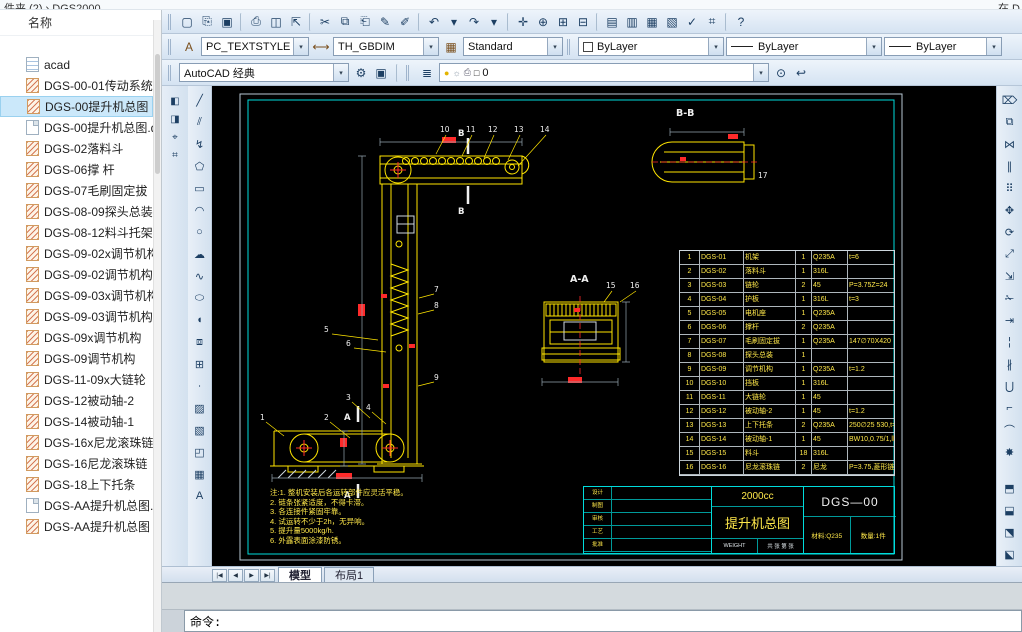  Describe the element at coordinates (321, 47) in the screenshot. I see `dim-style-icon: ⟷` at that location.